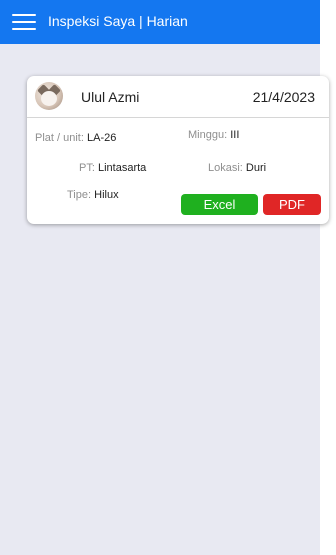  Describe the element at coordinates (24, 22) in the screenshot. I see `hamburger-menu-icon` at that location.